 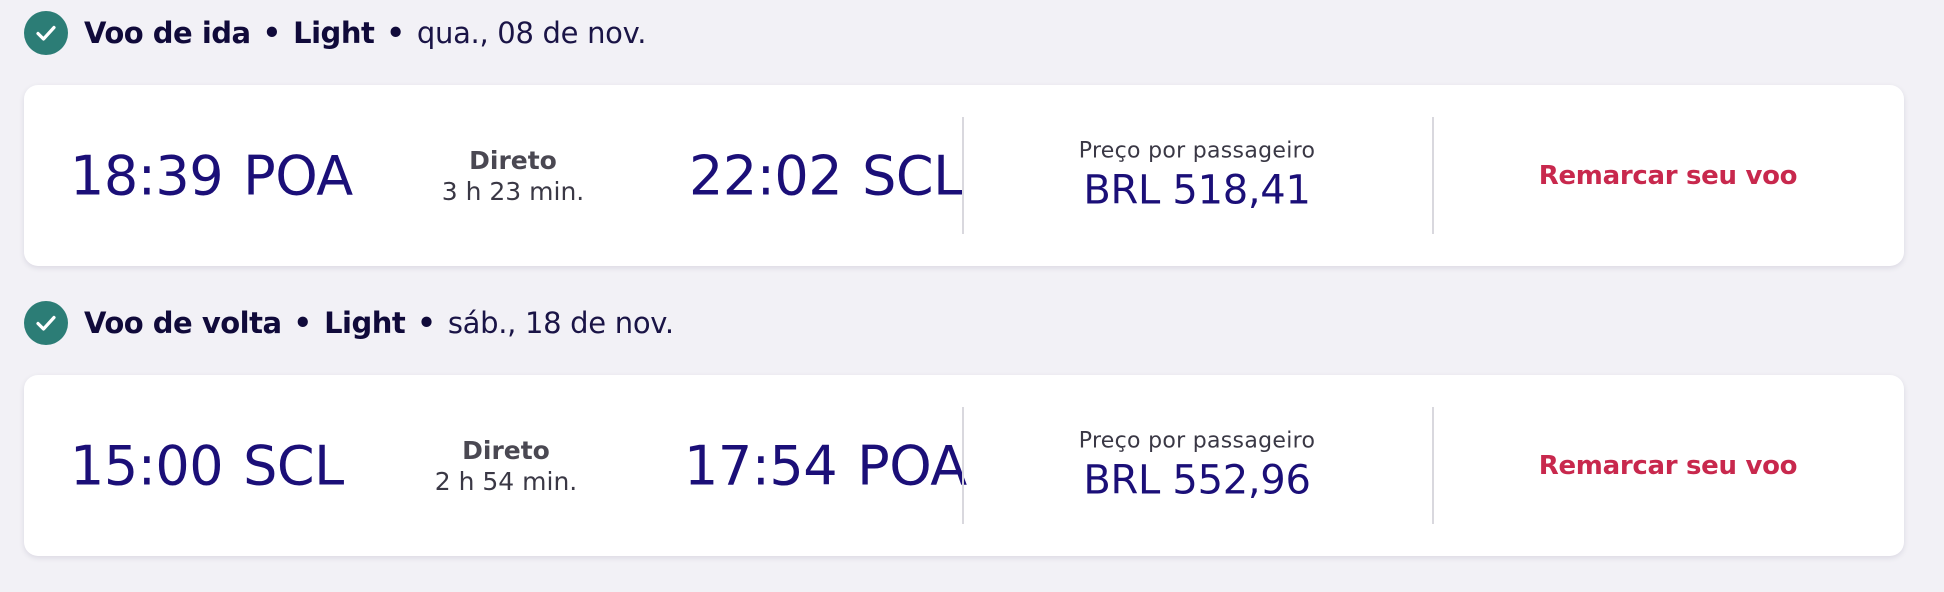 What do you see at coordinates (531, 33) in the screenshot?
I see `outbound-date: qua., 08 de nov.` at bounding box center [531, 33].